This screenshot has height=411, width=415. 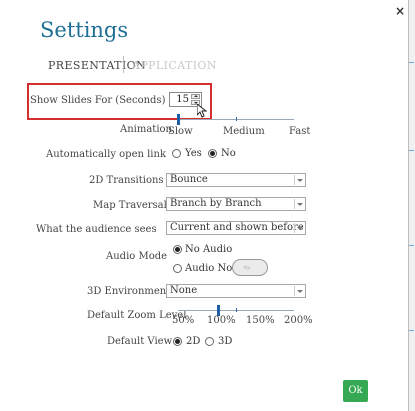 I want to click on audio-notes-toggle: ✎, so click(x=250, y=267).